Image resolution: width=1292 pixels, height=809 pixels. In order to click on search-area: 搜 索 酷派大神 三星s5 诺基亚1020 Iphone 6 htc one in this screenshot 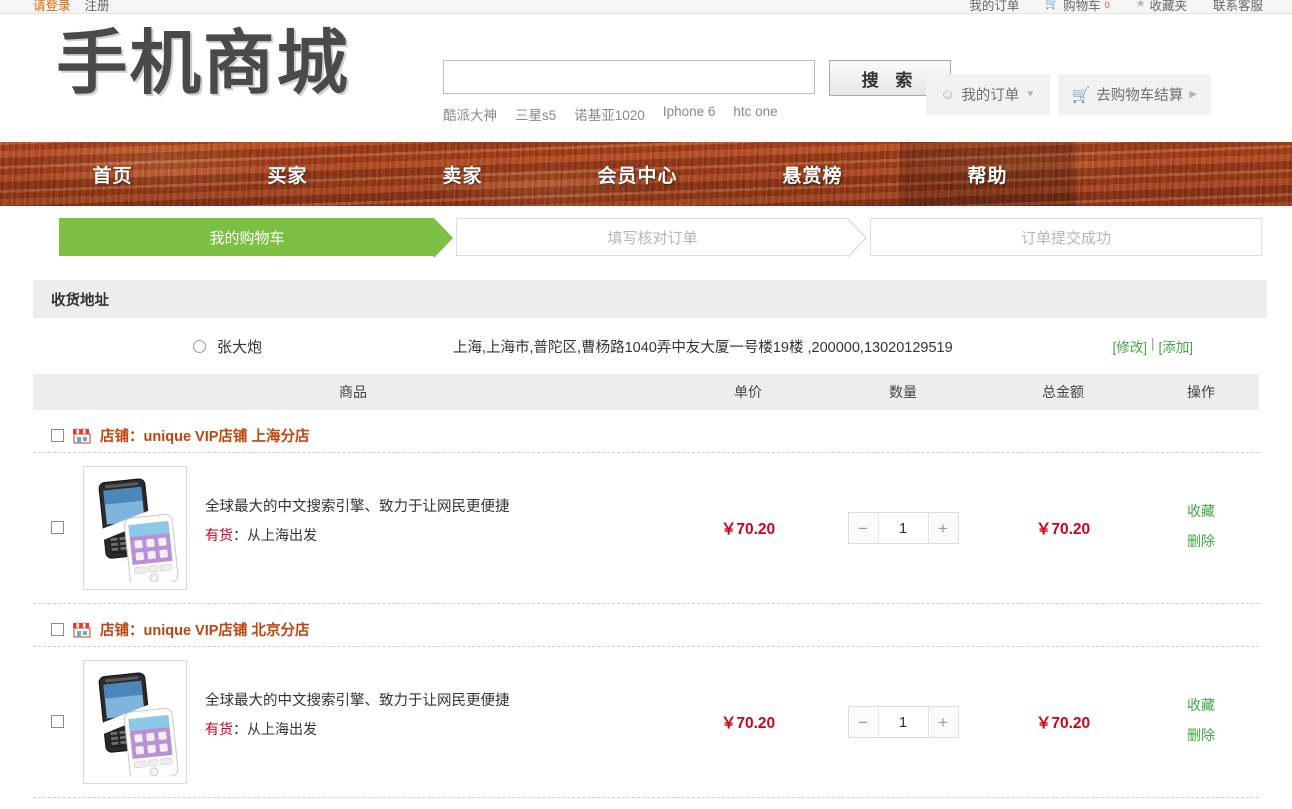, I will do `click(697, 92)`.